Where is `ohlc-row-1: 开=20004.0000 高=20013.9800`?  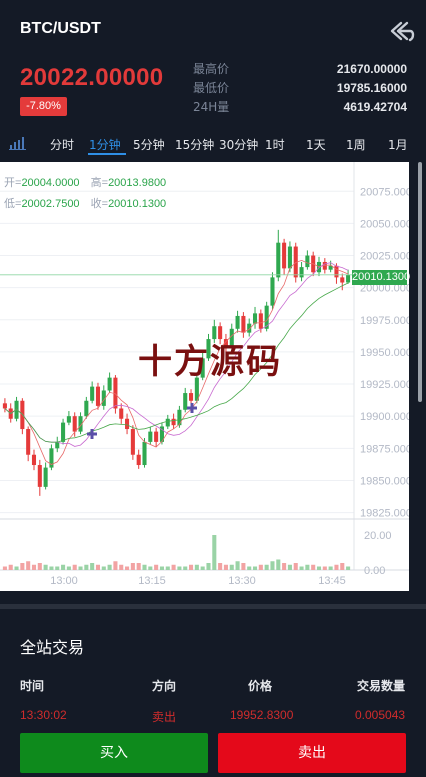 ohlc-row-1: 开=20004.0000 高=20013.9800 is located at coordinates (85, 182).